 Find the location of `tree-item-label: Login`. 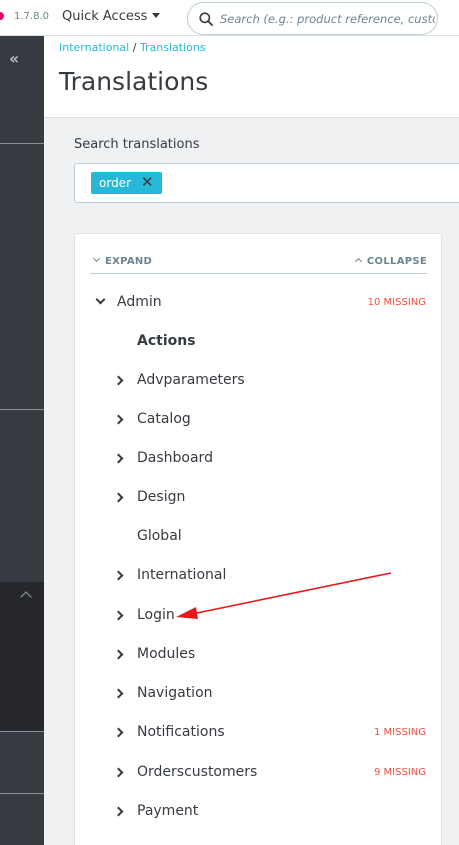

tree-item-label: Login is located at coordinates (156, 615).